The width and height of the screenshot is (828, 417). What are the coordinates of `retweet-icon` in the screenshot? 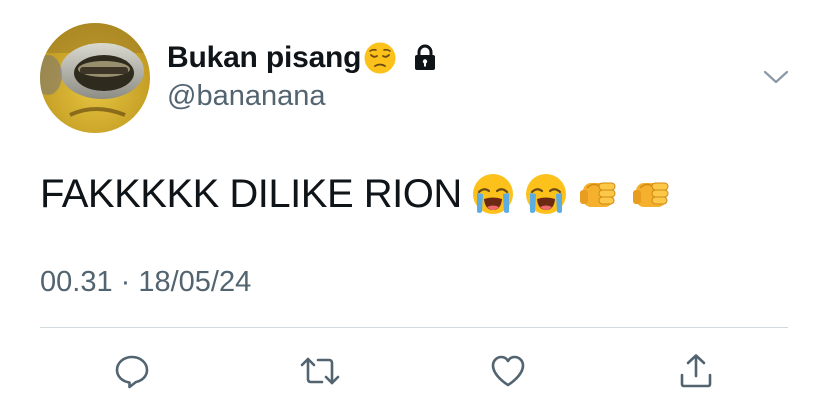 It's located at (320, 371).